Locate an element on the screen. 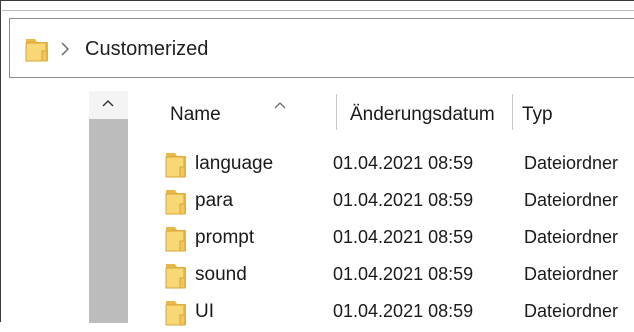  column-header-type: Typ is located at coordinates (537, 115).